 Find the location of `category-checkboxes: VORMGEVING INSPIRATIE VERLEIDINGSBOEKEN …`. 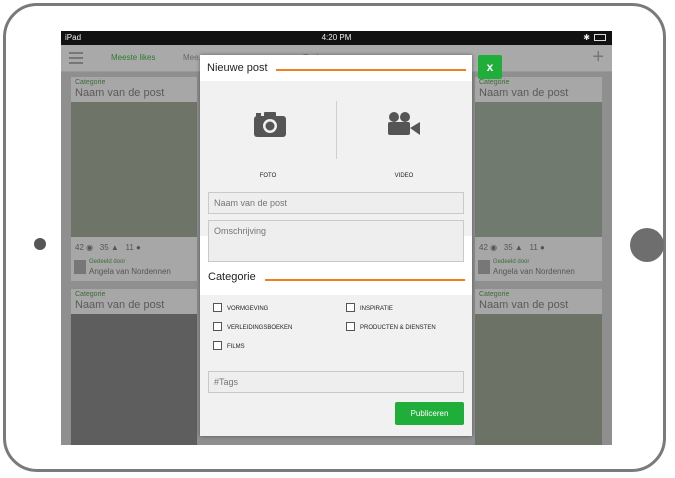

category-checkboxes: VORMGEVING INSPIRATIE VERLEIDINGSBOEKEN … is located at coordinates (336, 327).